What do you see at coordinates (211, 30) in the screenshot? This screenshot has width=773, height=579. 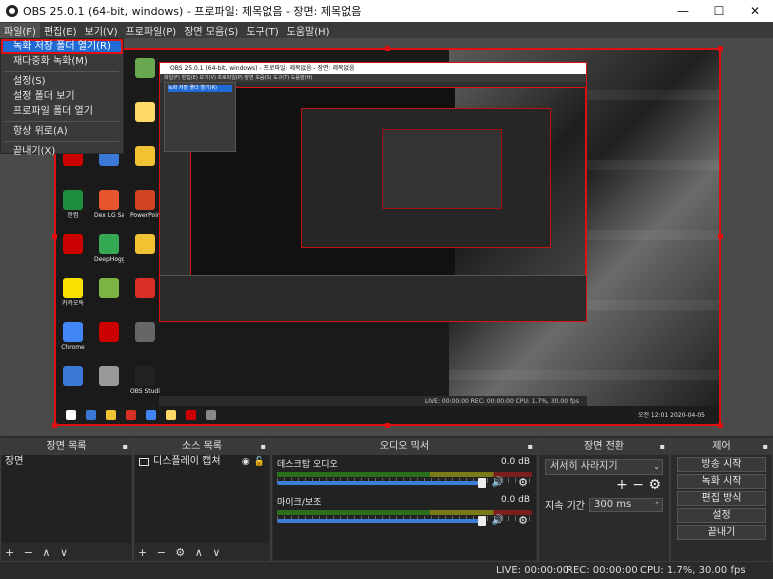 I see `menu-scene-collection: 장면 모음(S)` at bounding box center [211, 30].